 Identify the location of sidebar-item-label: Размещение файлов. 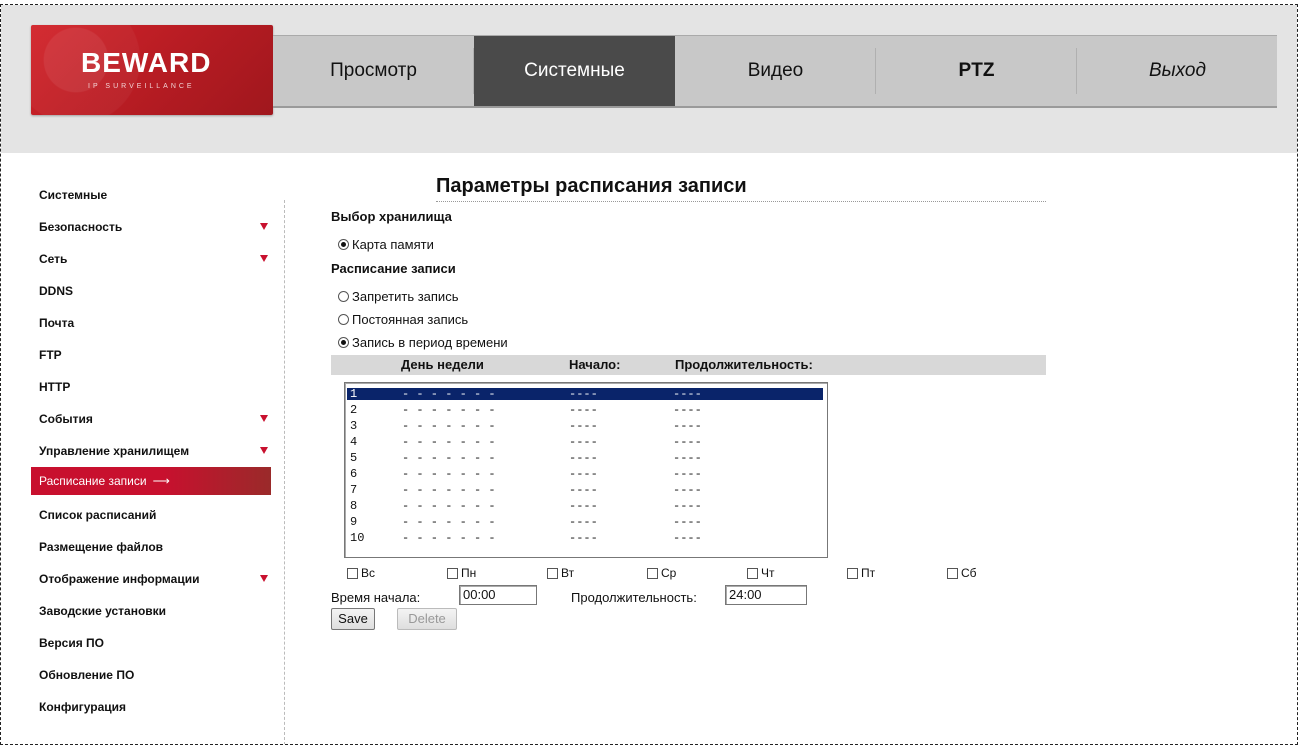
(101, 547).